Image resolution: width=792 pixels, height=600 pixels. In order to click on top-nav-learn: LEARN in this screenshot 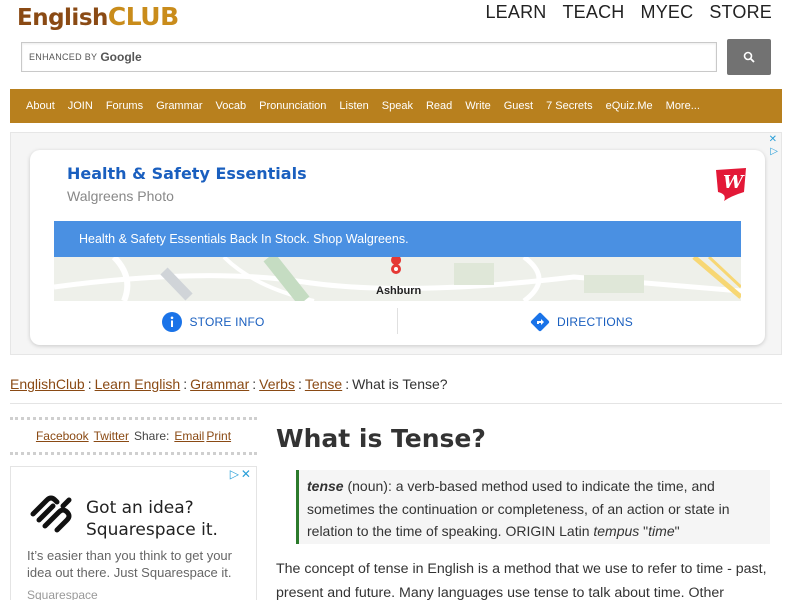, I will do `click(515, 12)`.